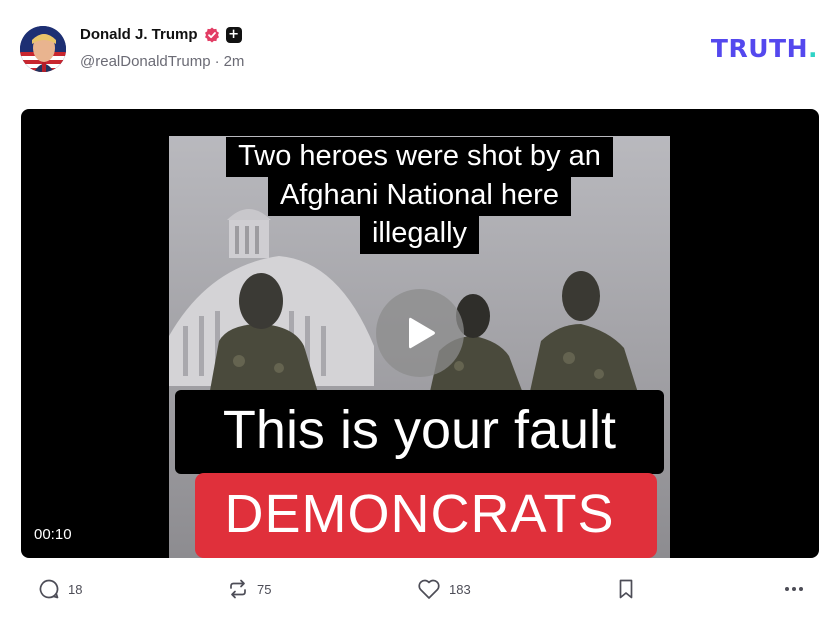  Describe the element at coordinates (429, 589) in the screenshot. I see `heart-icon` at that location.